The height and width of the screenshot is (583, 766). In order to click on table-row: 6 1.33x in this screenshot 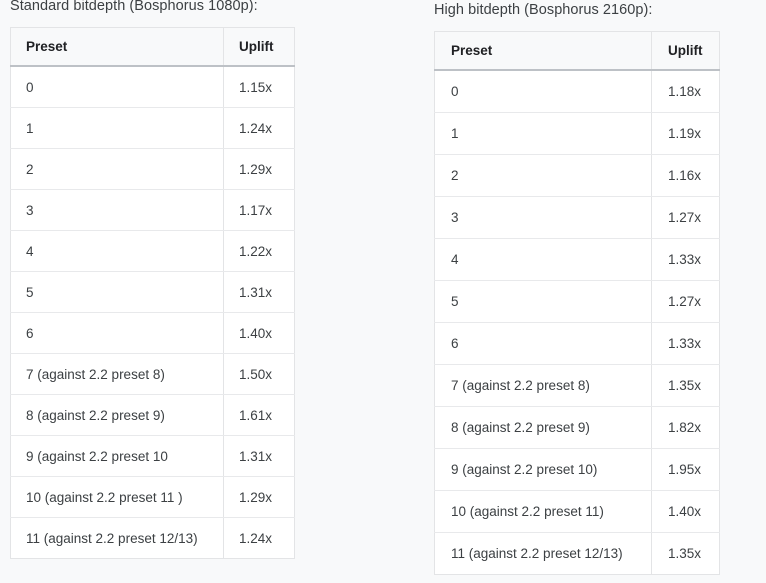, I will do `click(577, 343)`.